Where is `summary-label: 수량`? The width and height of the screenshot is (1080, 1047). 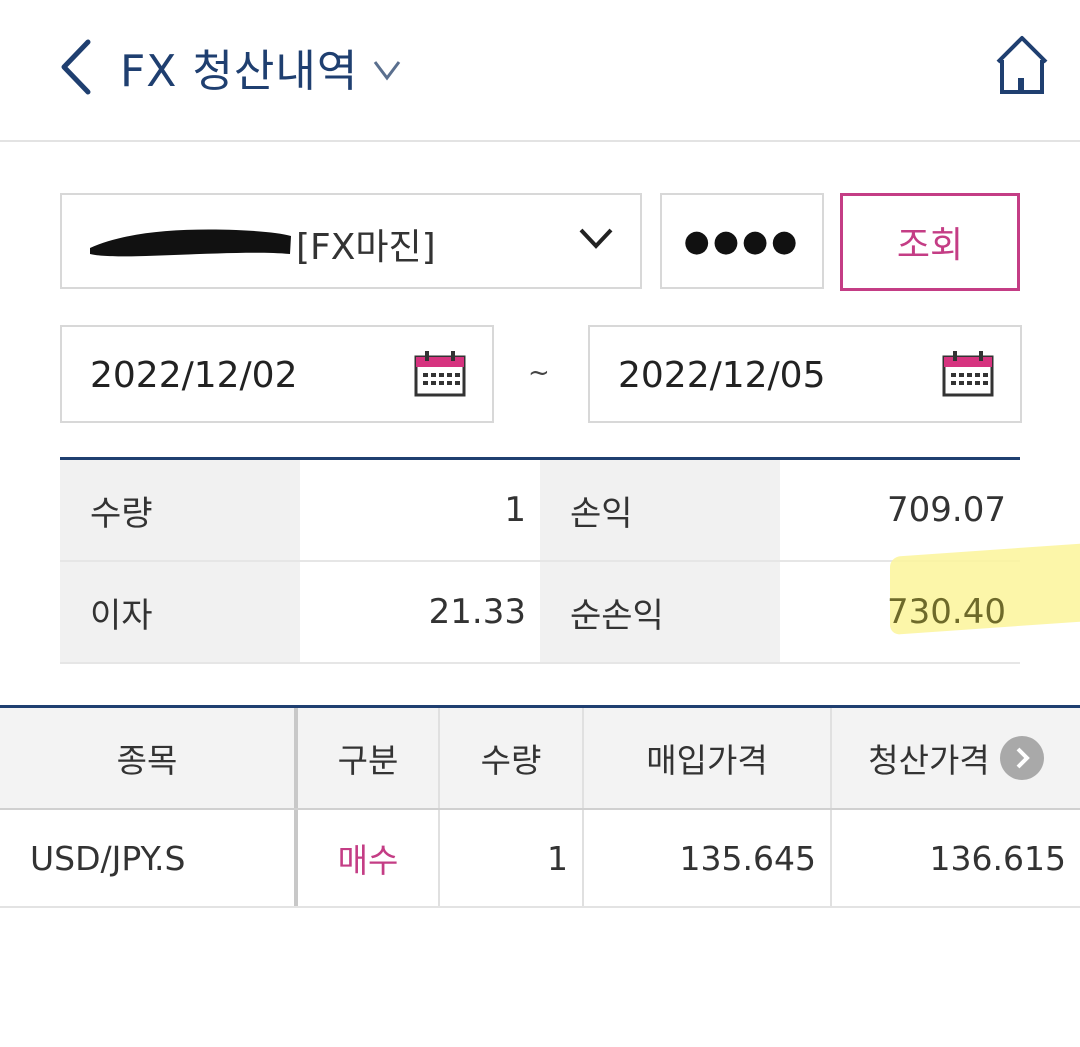 summary-label: 수량 is located at coordinates (180, 510).